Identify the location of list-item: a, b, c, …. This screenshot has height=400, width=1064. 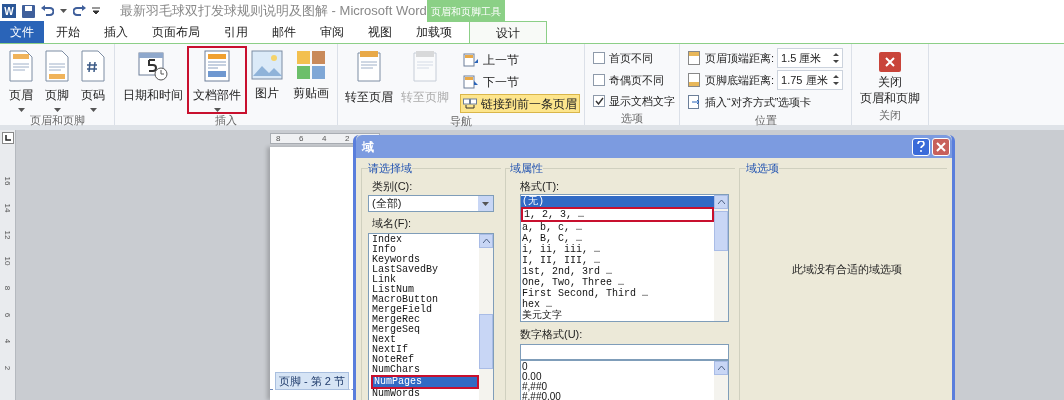
(617, 227).